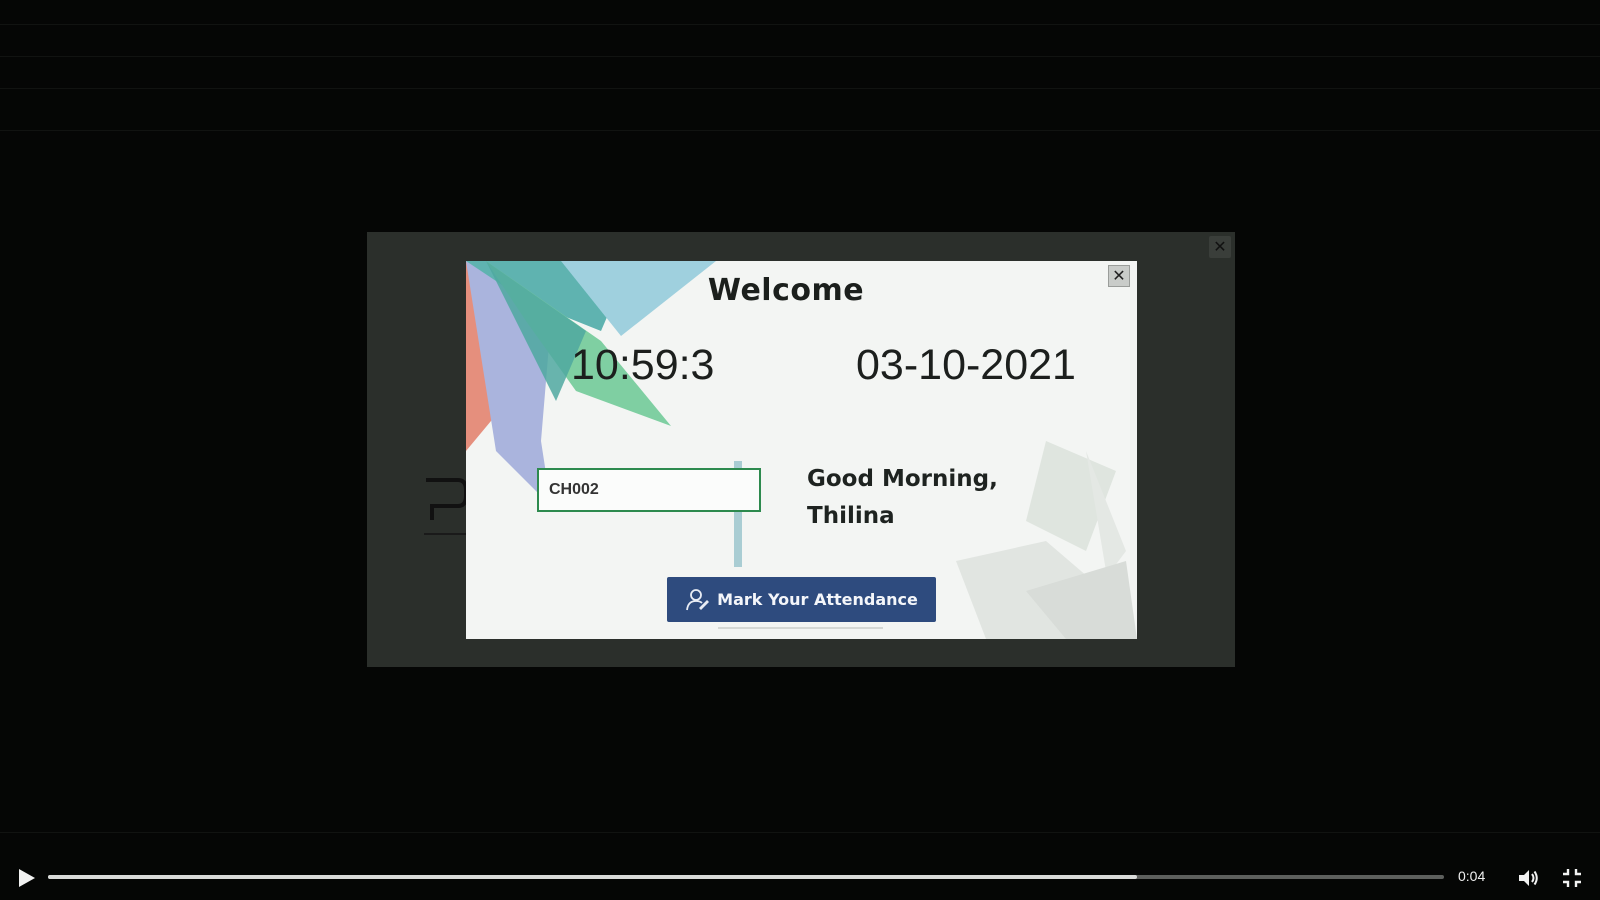 This screenshot has width=1600, height=900. I want to click on current-date: 03-10-2021, so click(966, 365).